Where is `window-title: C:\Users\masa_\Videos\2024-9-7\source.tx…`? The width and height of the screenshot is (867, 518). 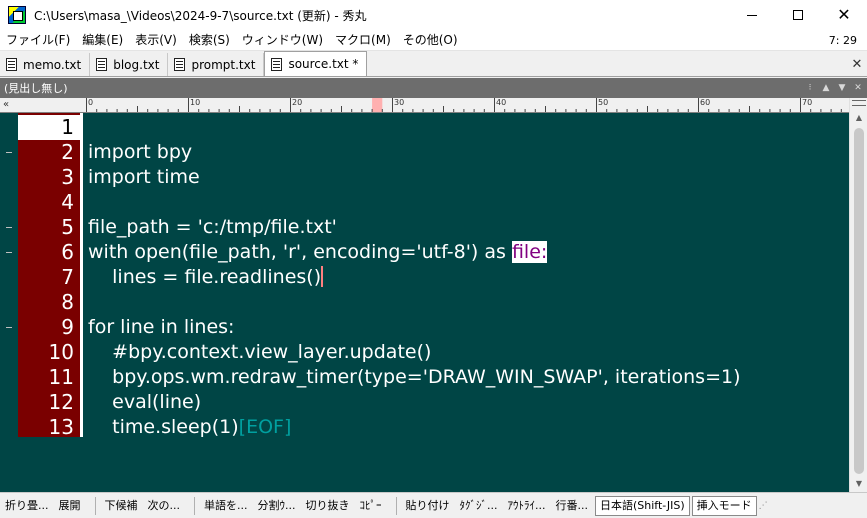
window-title: C:\Users\masa_\Videos\2024-9-7\source.tx… is located at coordinates (200, 15).